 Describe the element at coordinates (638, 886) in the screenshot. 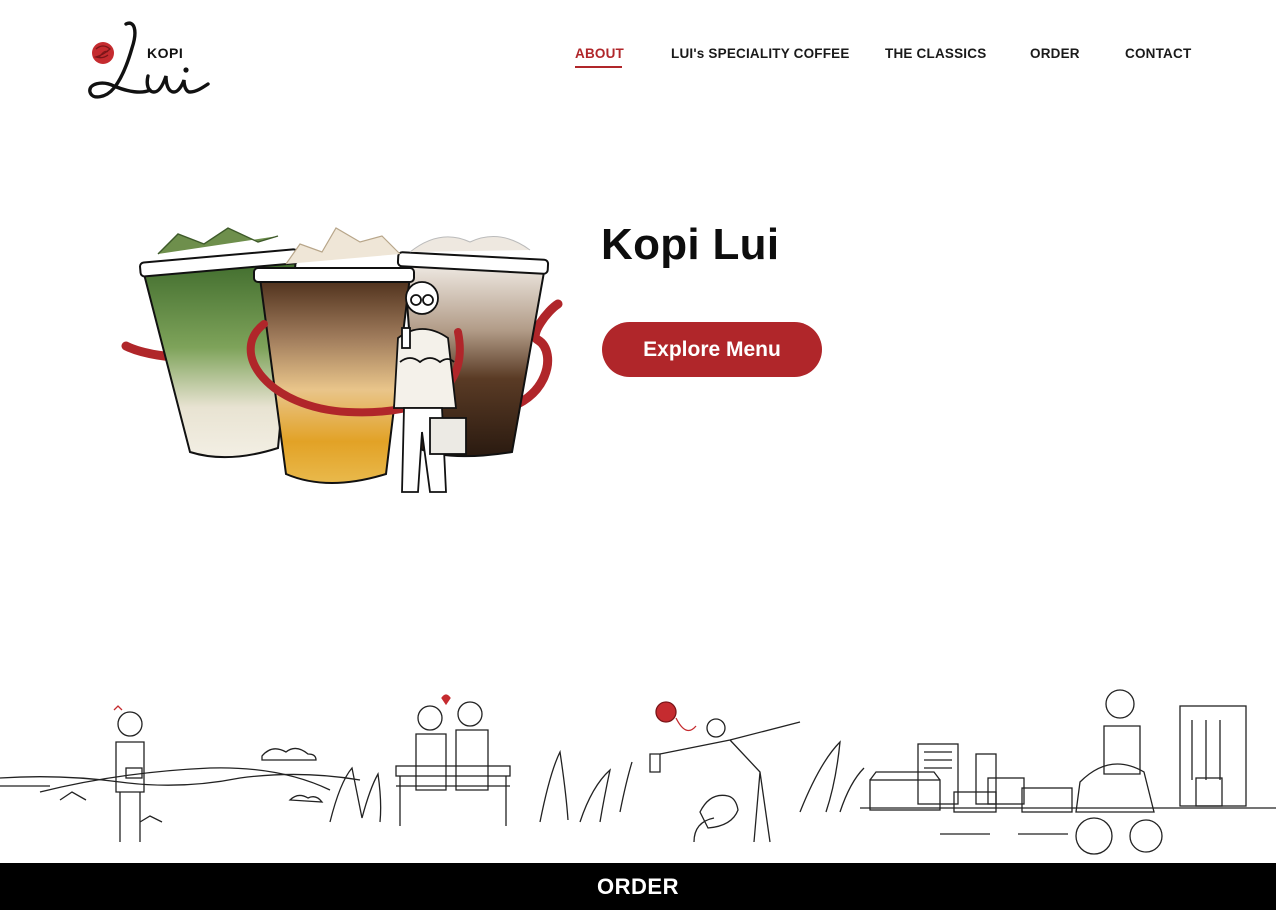

I see `order-bar-button: ORDER` at that location.